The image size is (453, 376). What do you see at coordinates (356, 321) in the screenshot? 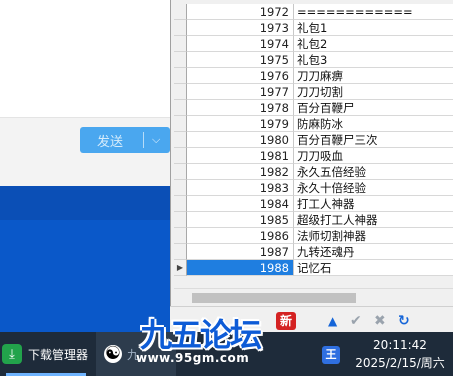
I see `confirm-icon: ✔` at bounding box center [356, 321].